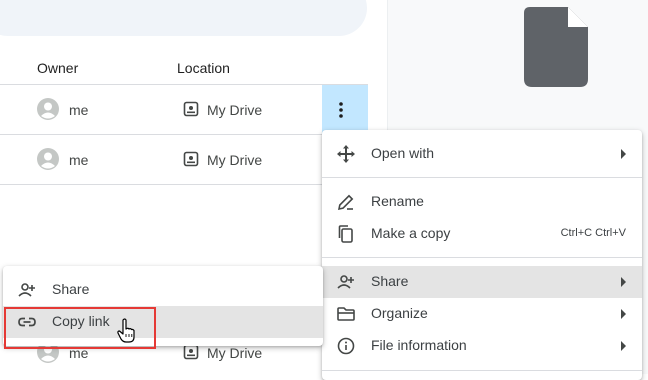 The height and width of the screenshot is (380, 648). I want to click on file-preview-icon, so click(556, 47).